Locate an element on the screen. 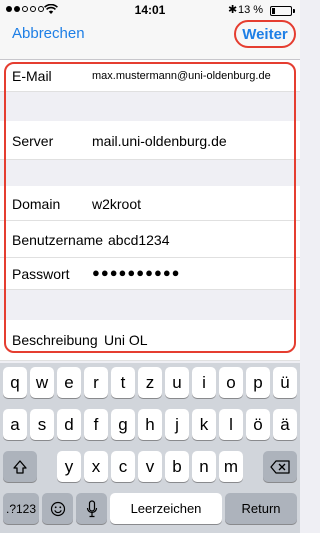 The image size is (320, 533). domain-field: w2kroot is located at coordinates (116, 204).